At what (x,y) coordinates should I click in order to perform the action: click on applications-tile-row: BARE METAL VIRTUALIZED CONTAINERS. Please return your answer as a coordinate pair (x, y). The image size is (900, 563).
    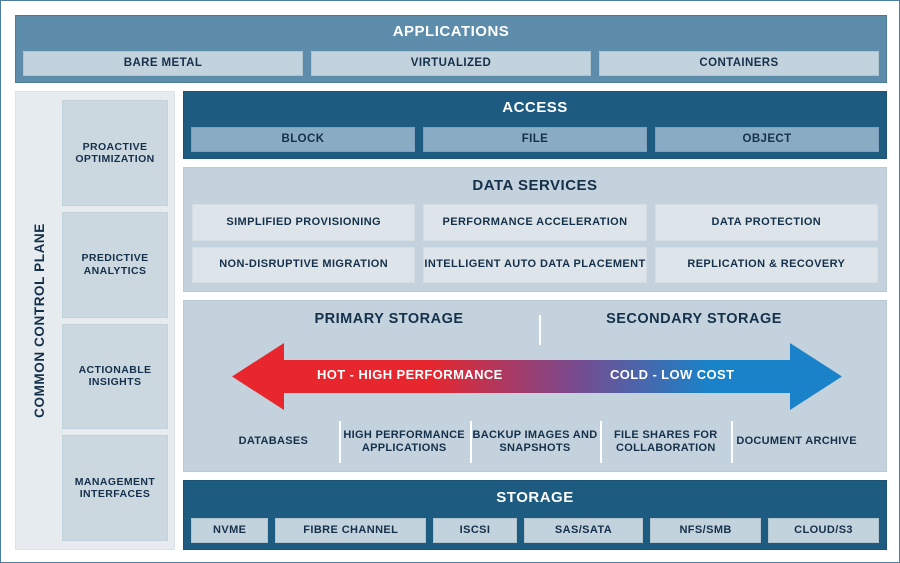
    Looking at the image, I should click on (451, 63).